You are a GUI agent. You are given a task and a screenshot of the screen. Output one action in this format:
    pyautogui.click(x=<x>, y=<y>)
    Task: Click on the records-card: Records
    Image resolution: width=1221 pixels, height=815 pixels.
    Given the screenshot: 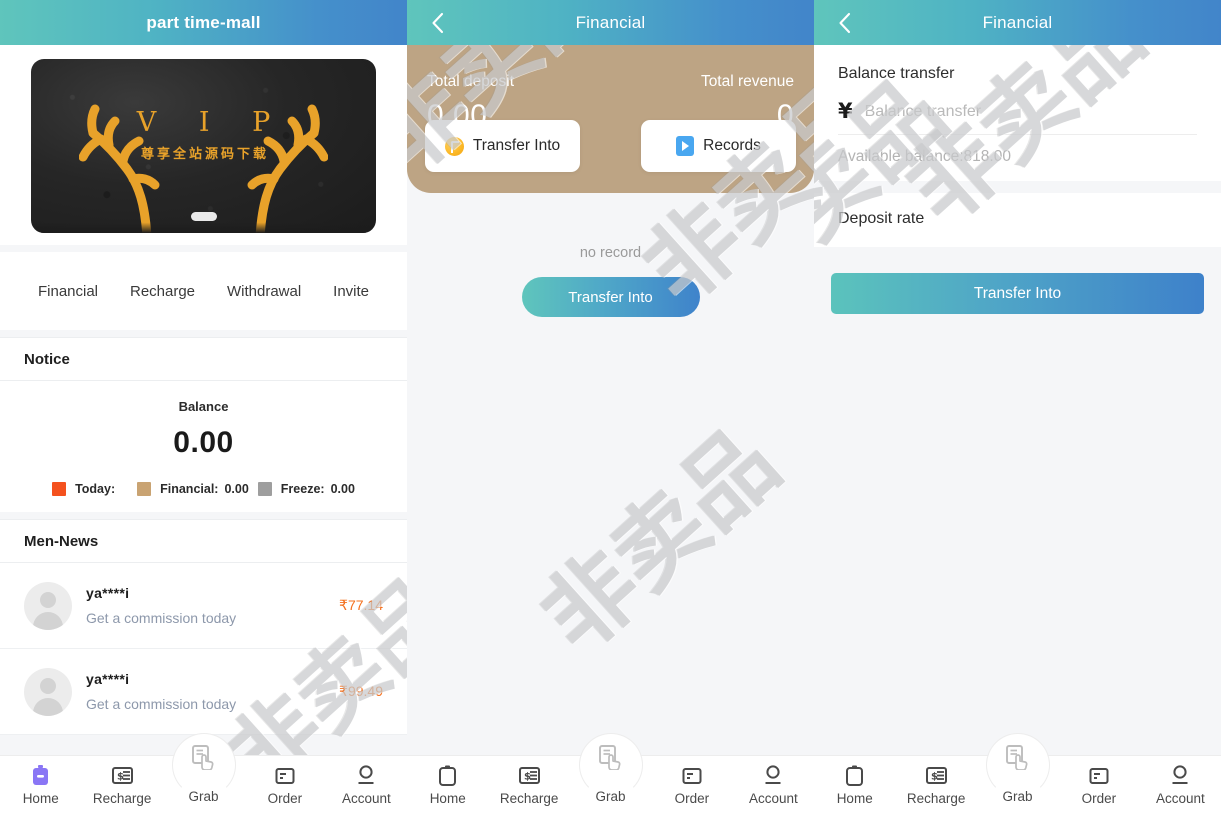 What is the action you would take?
    pyautogui.click(x=718, y=146)
    